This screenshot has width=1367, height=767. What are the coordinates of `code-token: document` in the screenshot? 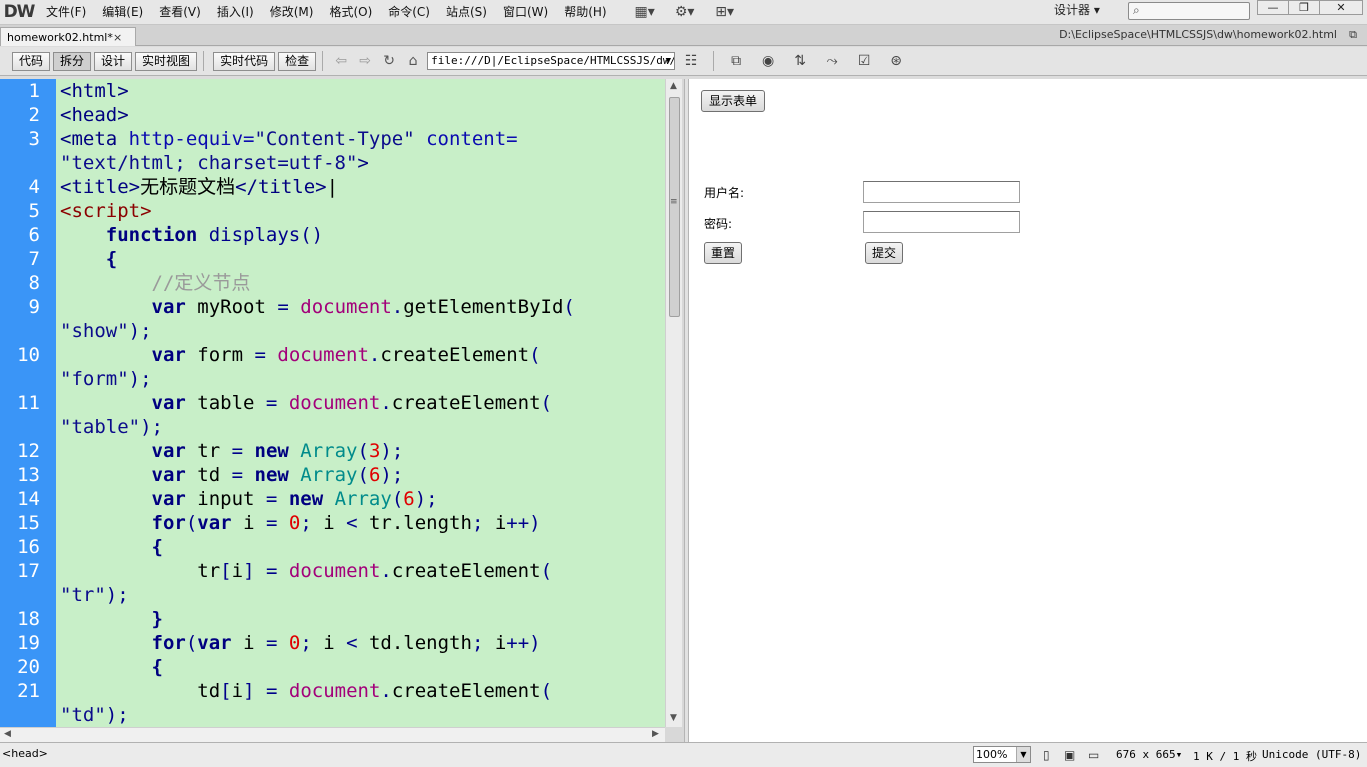 It's located at (334, 571).